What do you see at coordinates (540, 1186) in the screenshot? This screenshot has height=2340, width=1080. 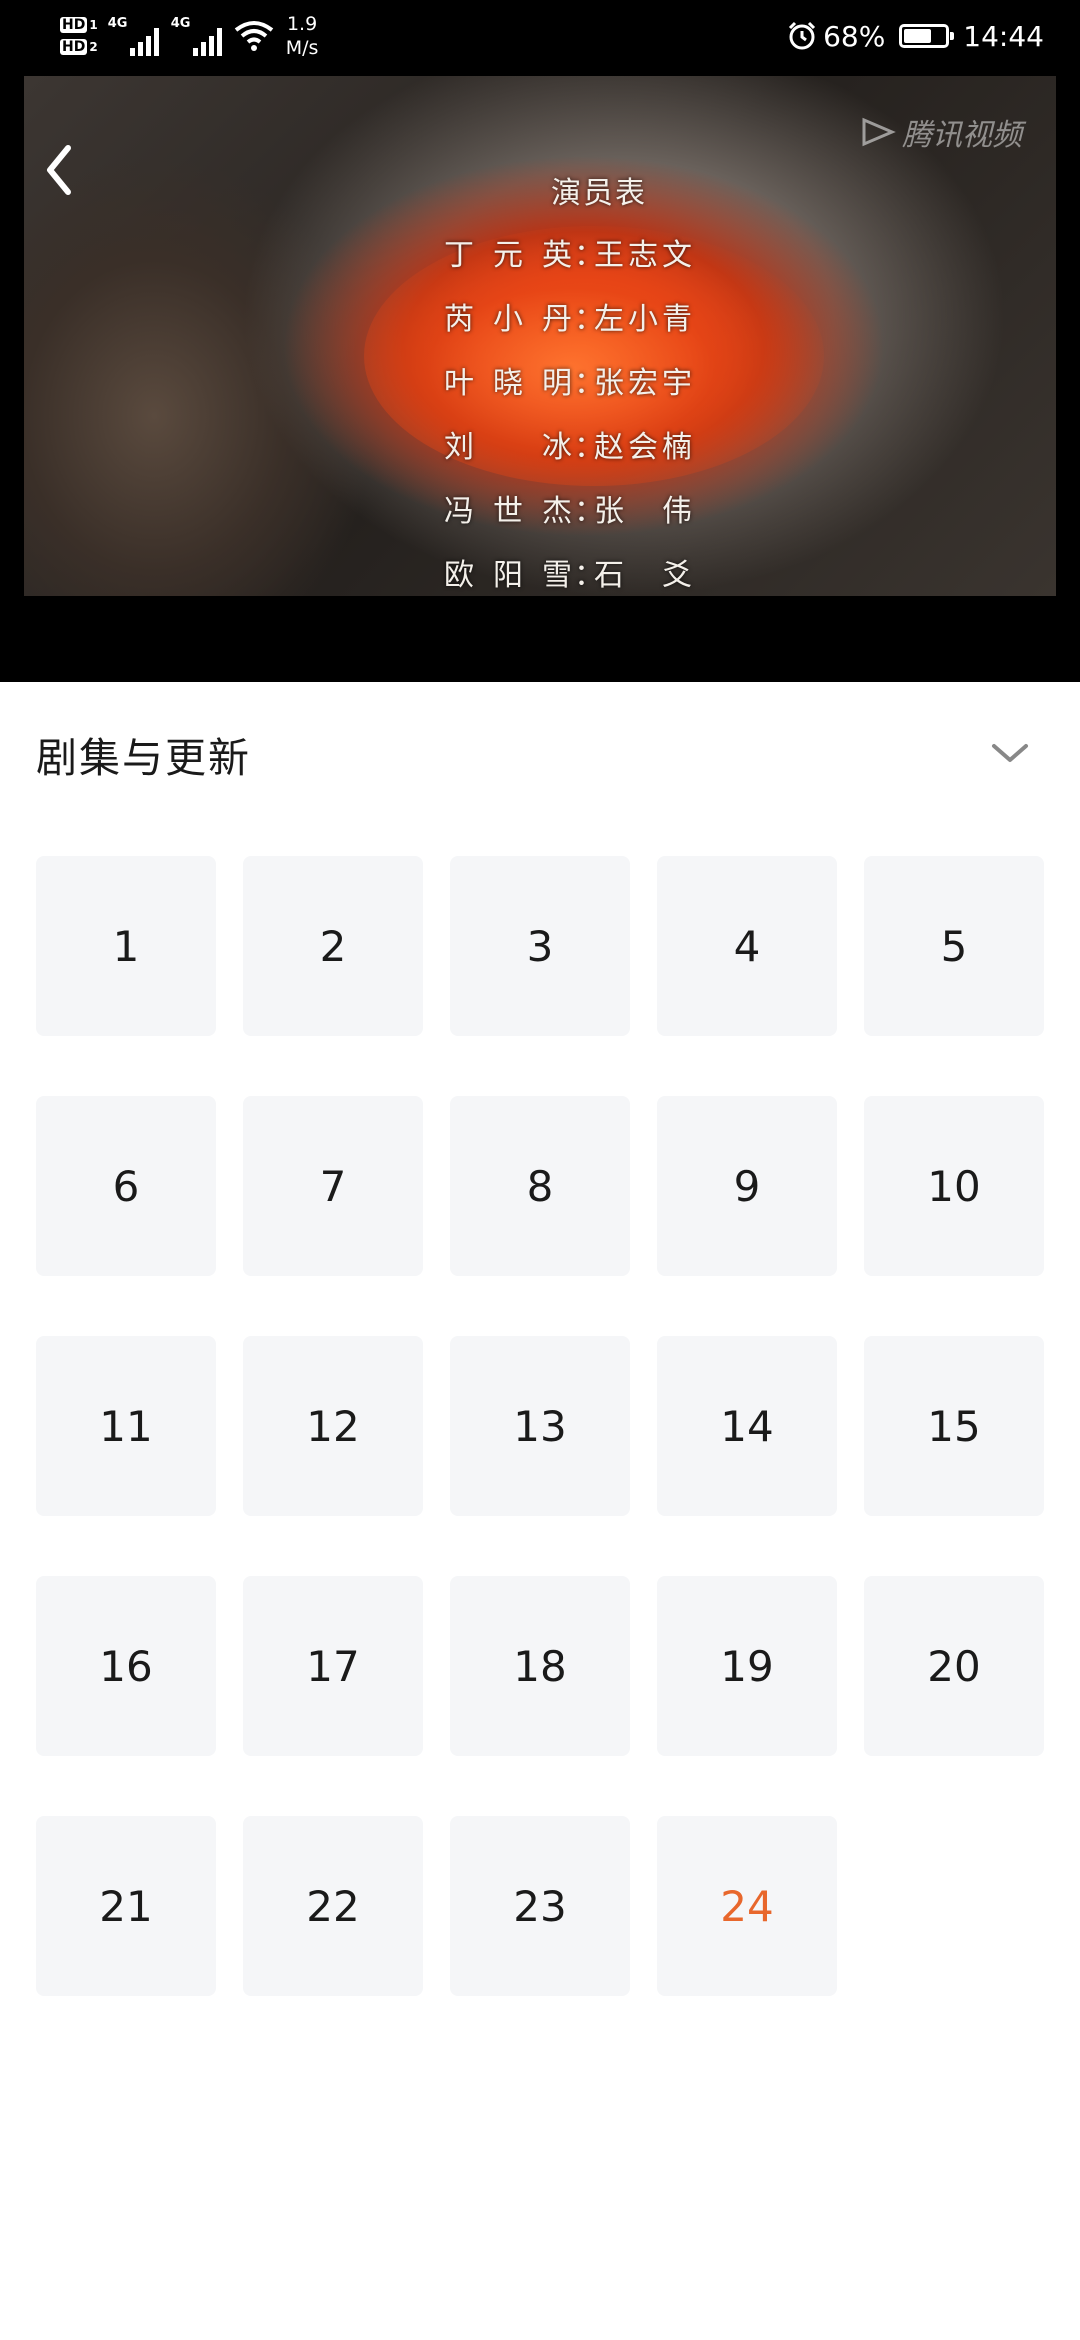 I see `episode-button: 8` at bounding box center [540, 1186].